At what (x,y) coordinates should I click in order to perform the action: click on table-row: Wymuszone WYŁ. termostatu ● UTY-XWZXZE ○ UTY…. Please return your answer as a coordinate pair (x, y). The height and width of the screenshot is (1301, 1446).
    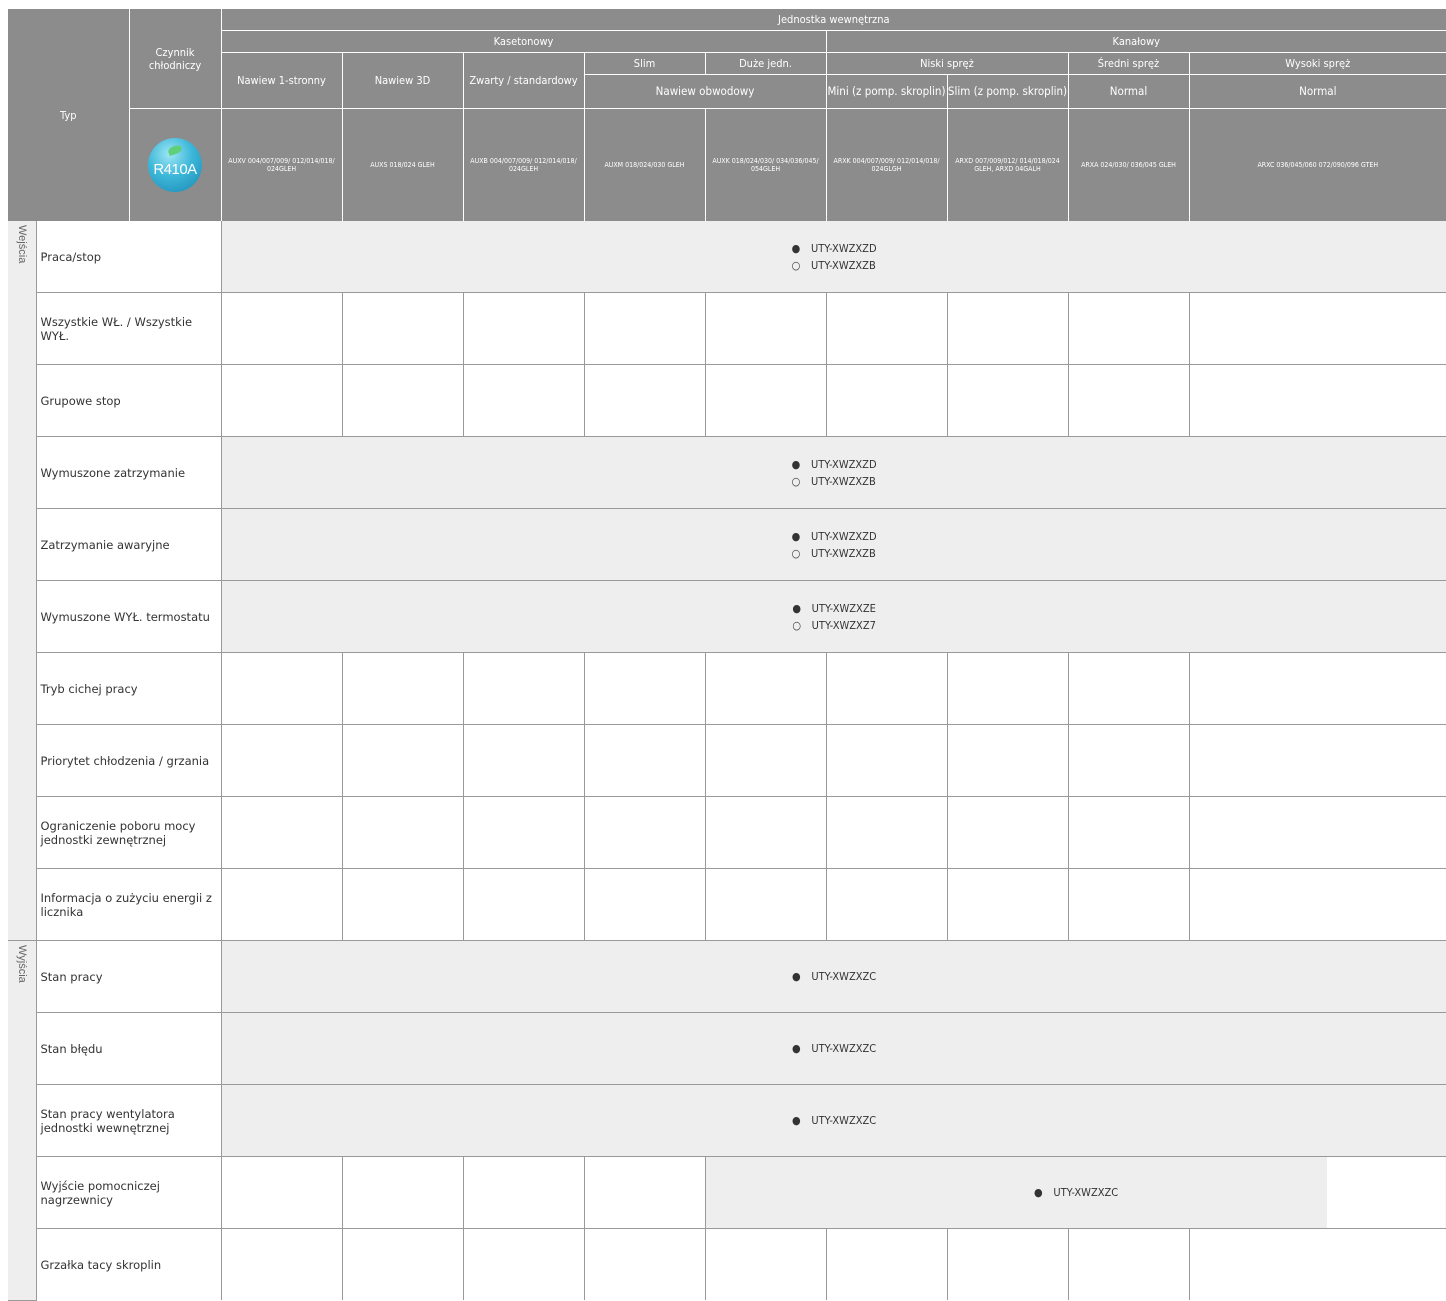
    Looking at the image, I should click on (727, 616).